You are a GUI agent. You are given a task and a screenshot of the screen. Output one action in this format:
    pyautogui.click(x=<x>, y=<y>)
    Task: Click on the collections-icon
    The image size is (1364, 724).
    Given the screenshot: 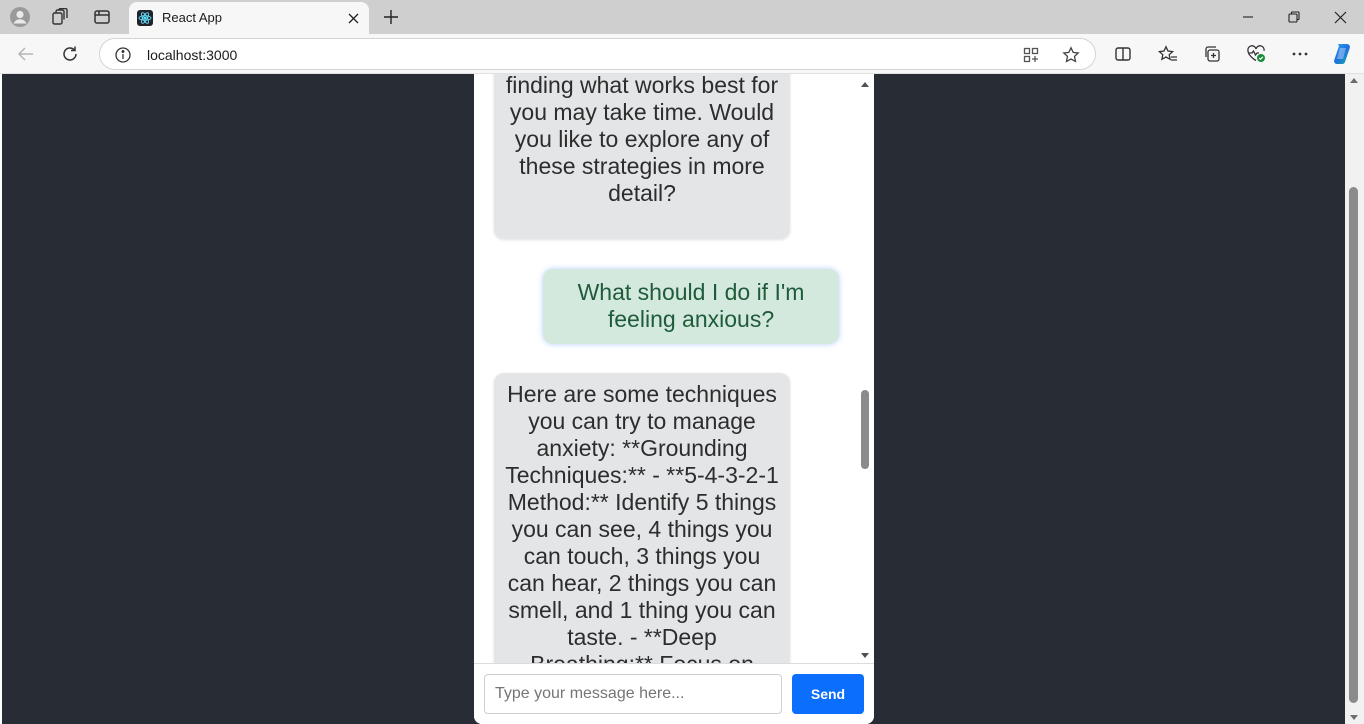 What is the action you would take?
    pyautogui.click(x=1212, y=54)
    